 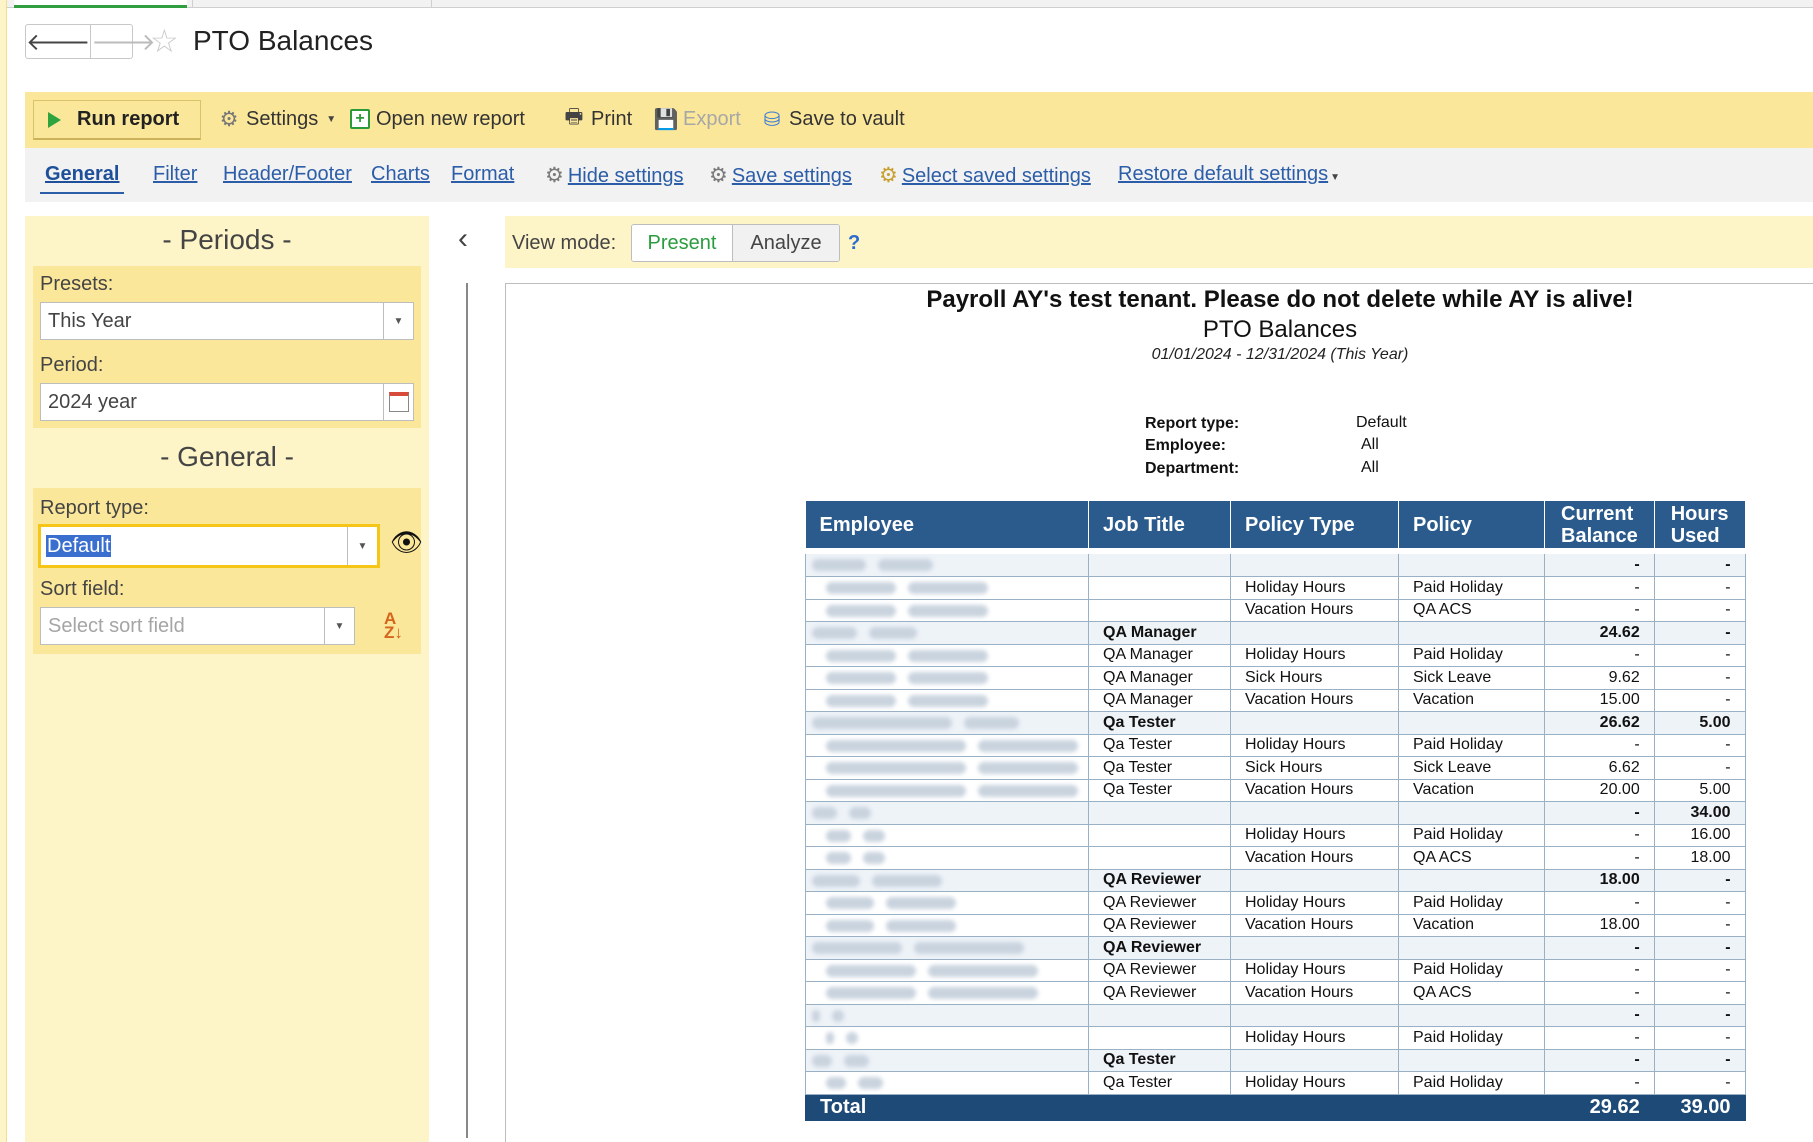 What do you see at coordinates (1280, 329) in the screenshot?
I see `report-name: PTO Balances` at bounding box center [1280, 329].